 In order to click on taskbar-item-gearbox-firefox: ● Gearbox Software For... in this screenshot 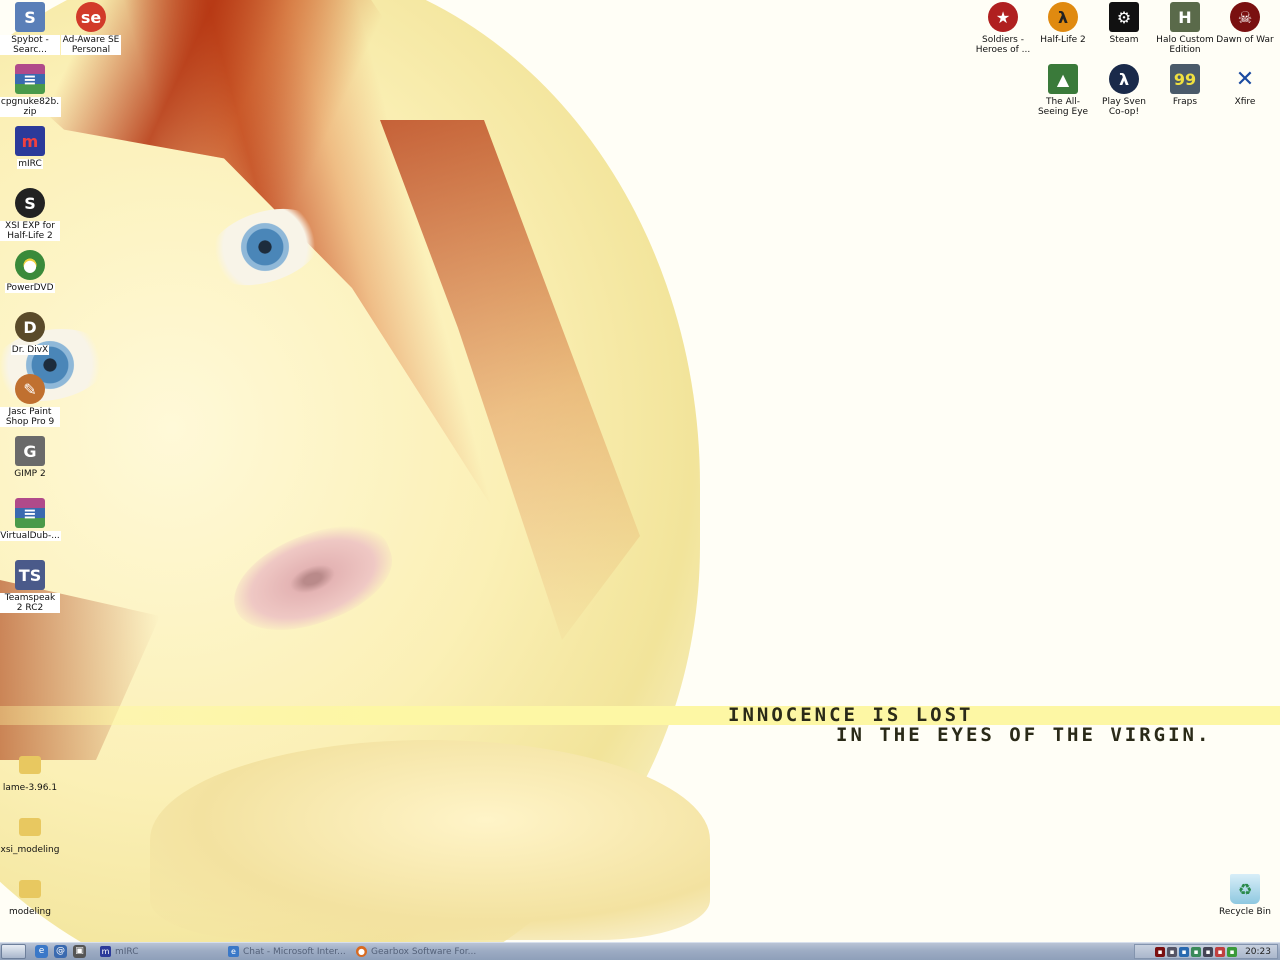, I will do `click(418, 951)`.